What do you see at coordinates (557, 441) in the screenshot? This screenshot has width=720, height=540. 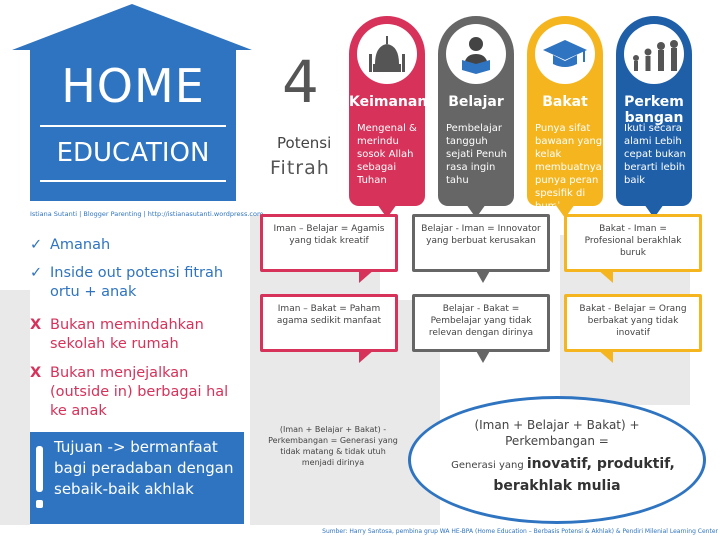 I see `summary-line: Perkembangan =` at bounding box center [557, 441].